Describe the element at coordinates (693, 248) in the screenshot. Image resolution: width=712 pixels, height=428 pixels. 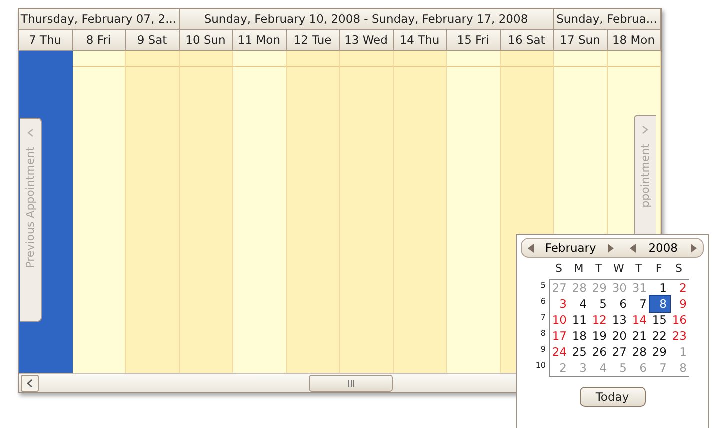
I see `next-year-icon` at that location.